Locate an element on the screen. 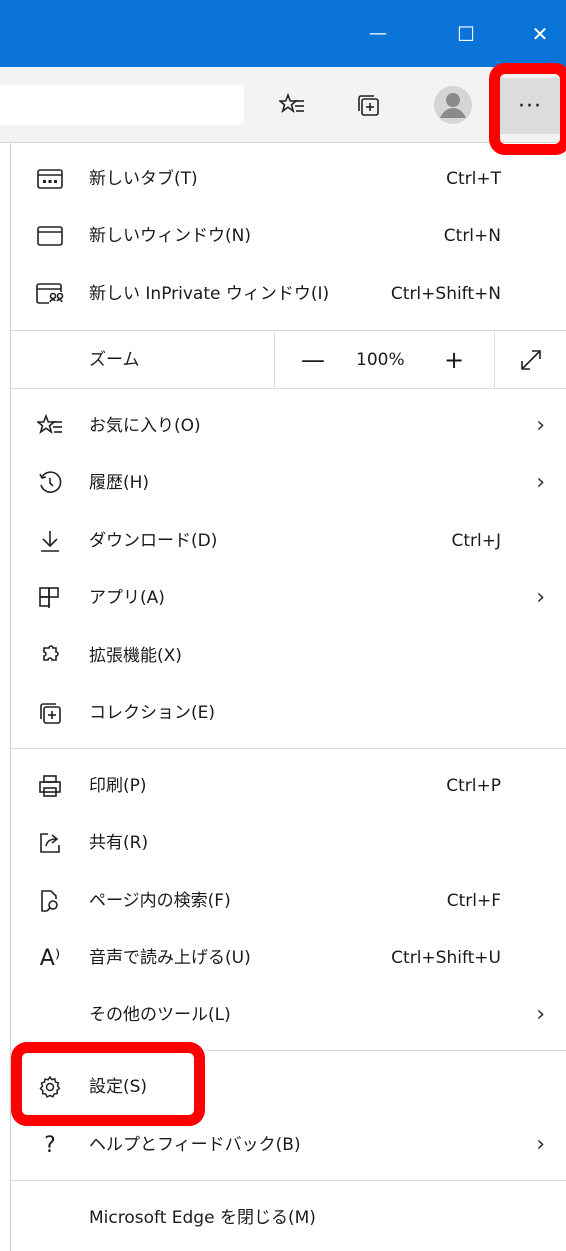 This screenshot has height=1251, width=566. collections-icon is located at coordinates (50, 713).